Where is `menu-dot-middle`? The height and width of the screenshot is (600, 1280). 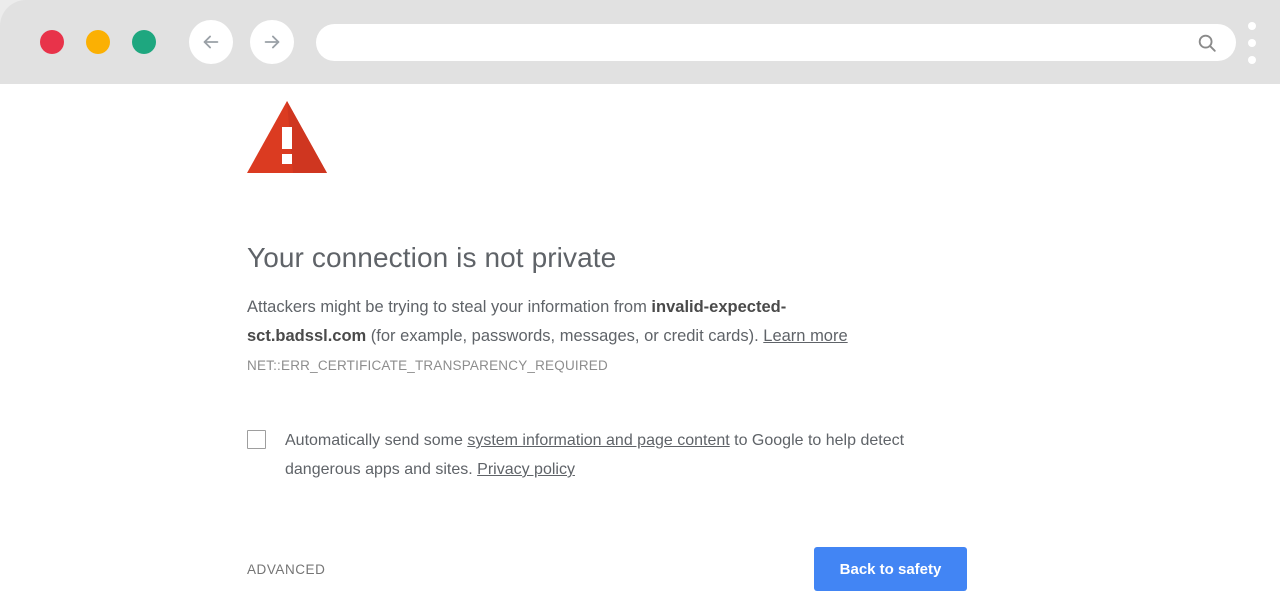 menu-dot-middle is located at coordinates (1252, 43).